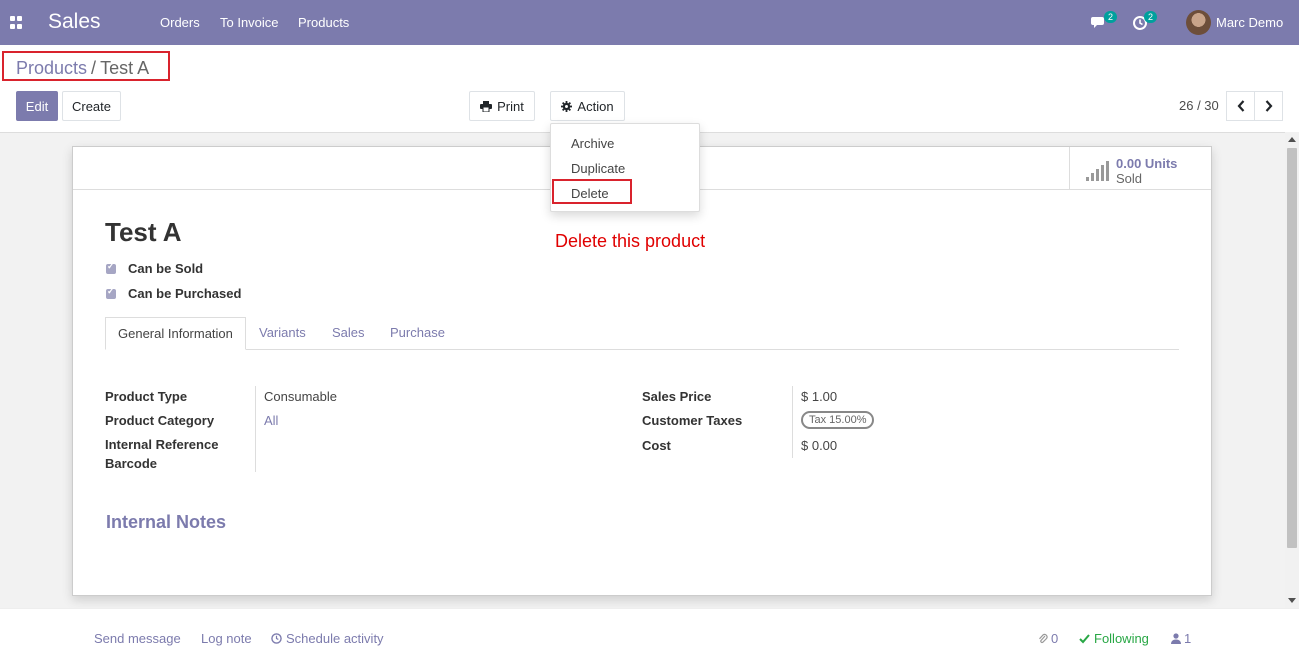 The image size is (1299, 669). What do you see at coordinates (255, 429) in the screenshot?
I see `left-fields-divider` at bounding box center [255, 429].